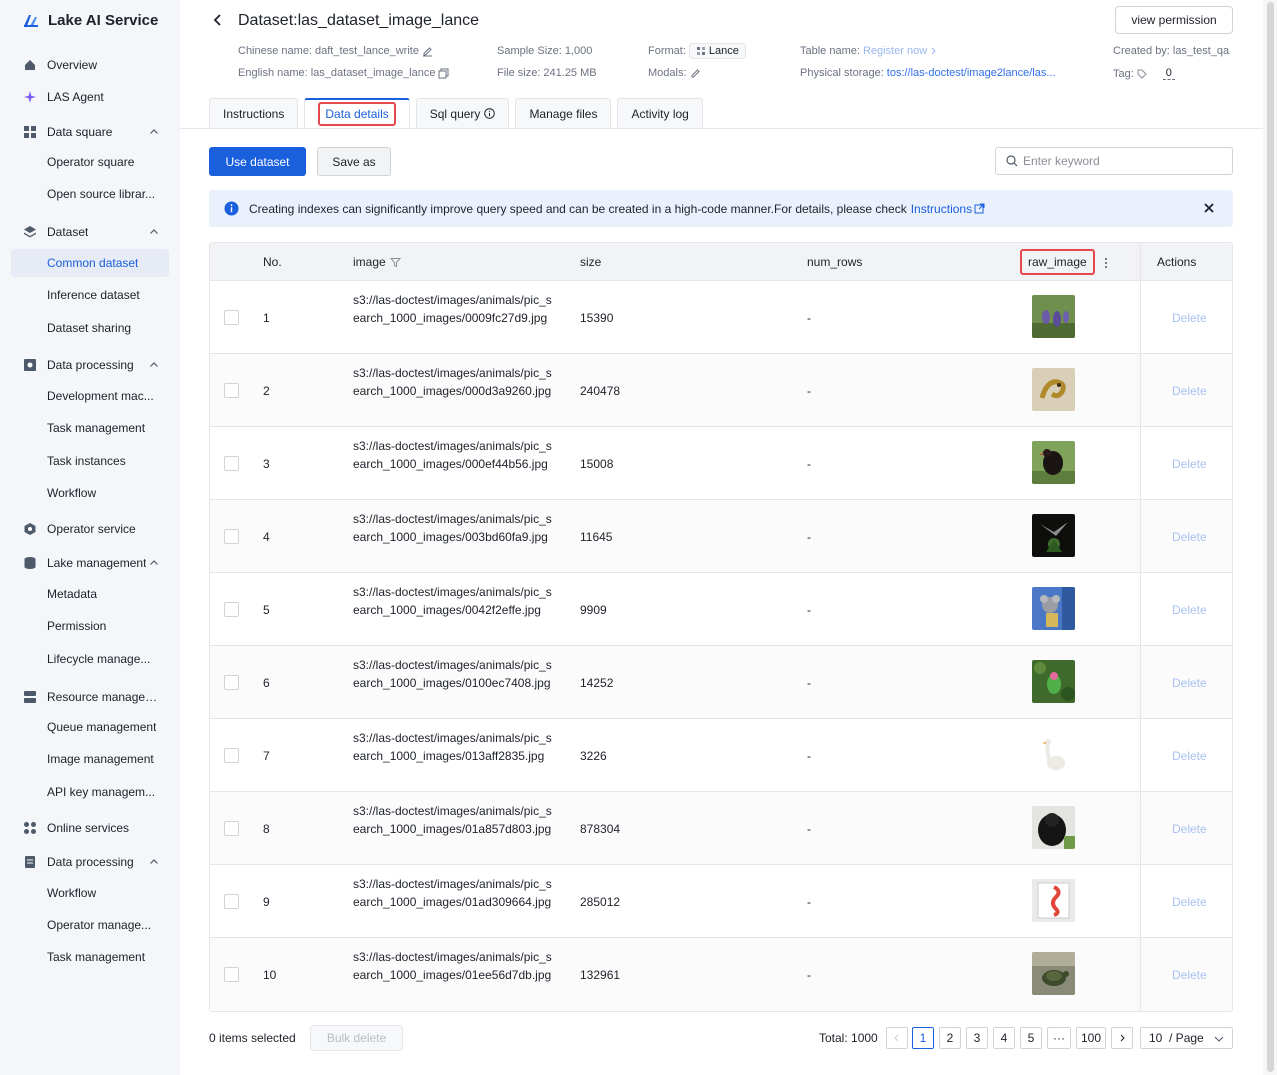 The width and height of the screenshot is (1277, 1075). Describe the element at coordinates (356, 1038) in the screenshot. I see `bulk-delete-button: Bulk delete` at that location.